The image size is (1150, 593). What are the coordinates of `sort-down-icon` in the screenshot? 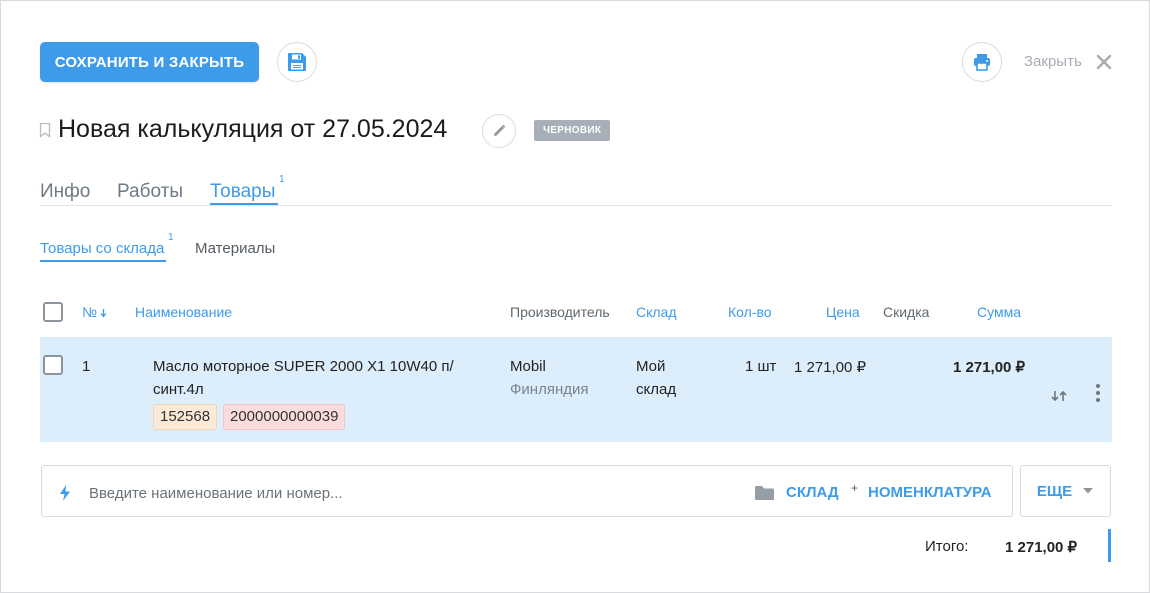 It's located at (103, 313).